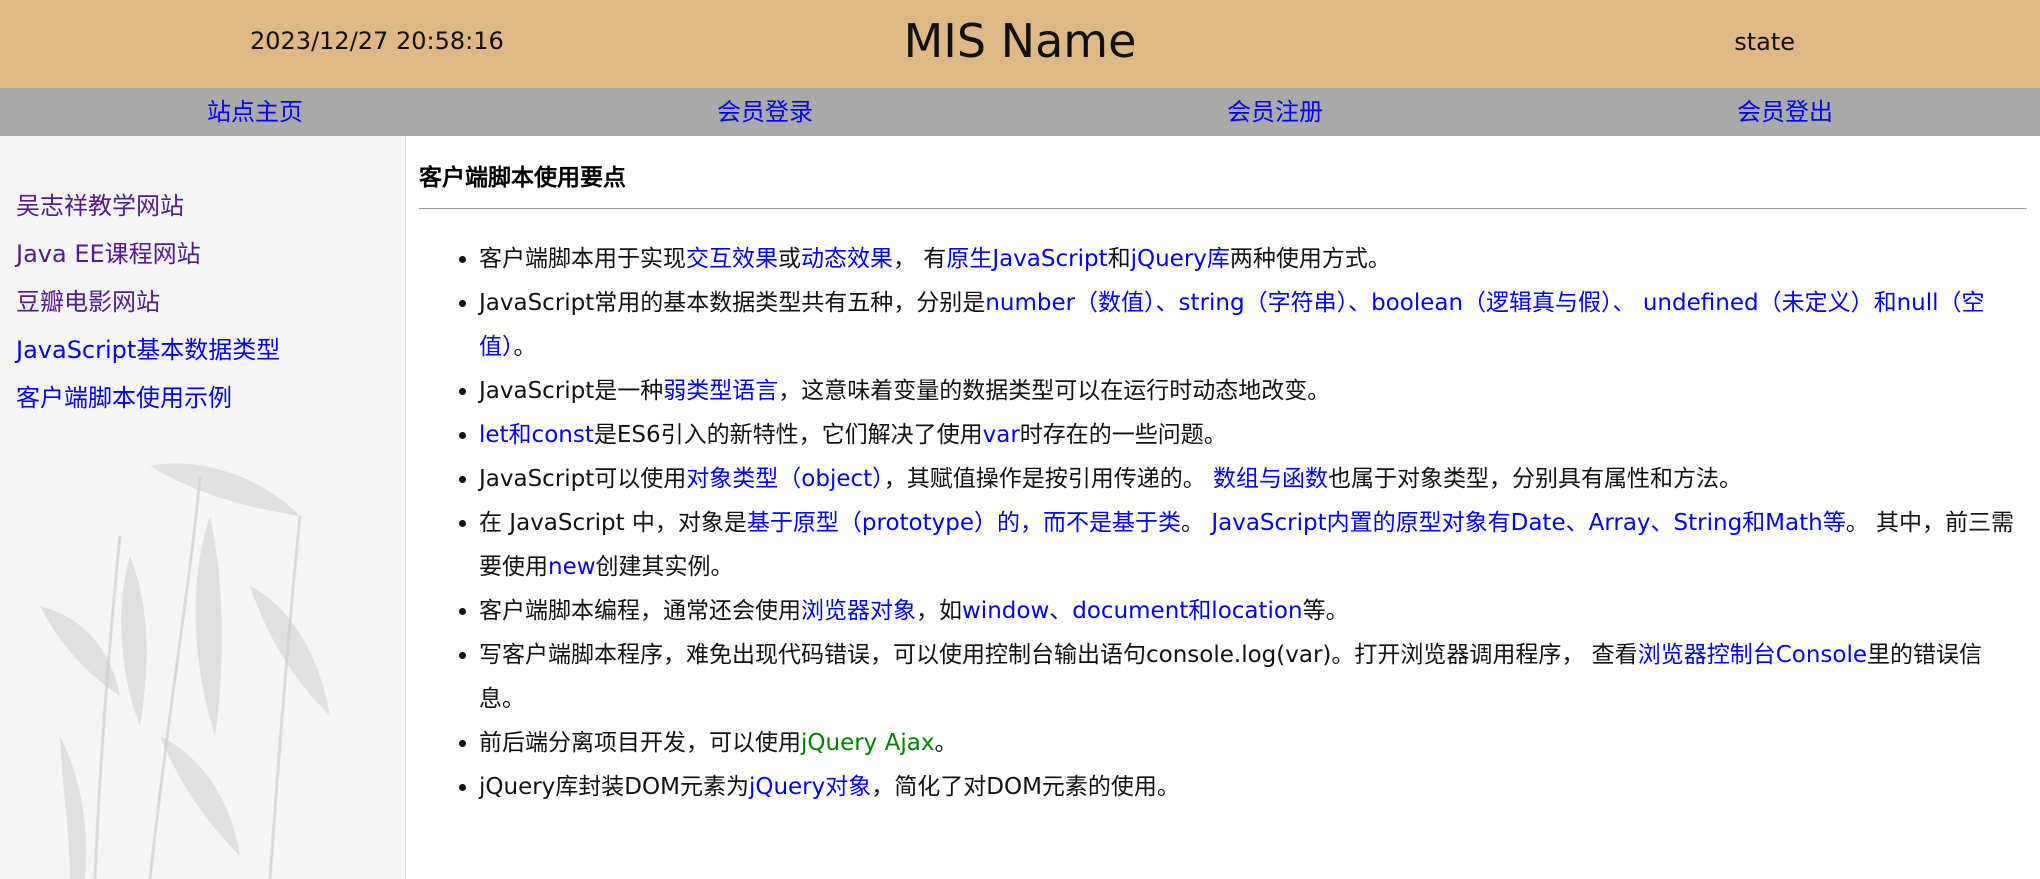 The image size is (2040, 879). I want to click on list-item: jQuery库封装DOM元素为jQuery对象，简化了对DOM元素的使用。, so click(1253, 787).